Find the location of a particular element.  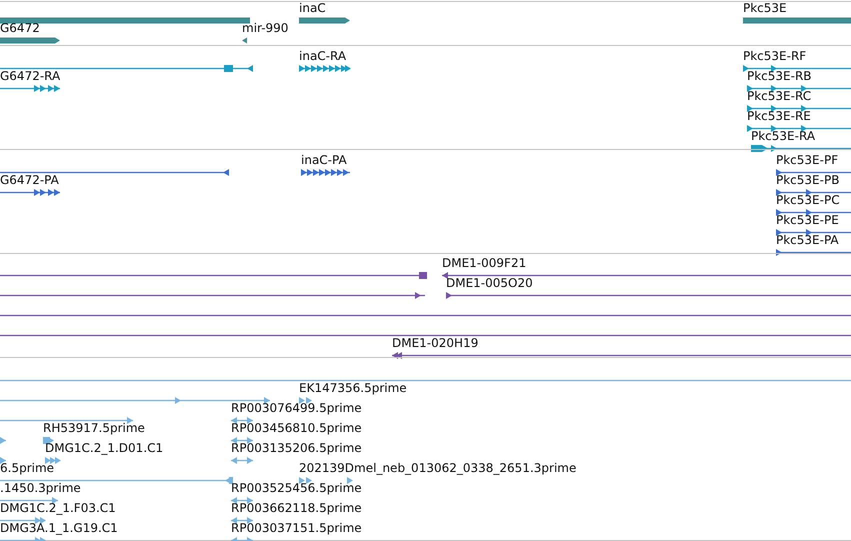

feature-label: DME1-005O20 is located at coordinates (489, 283).